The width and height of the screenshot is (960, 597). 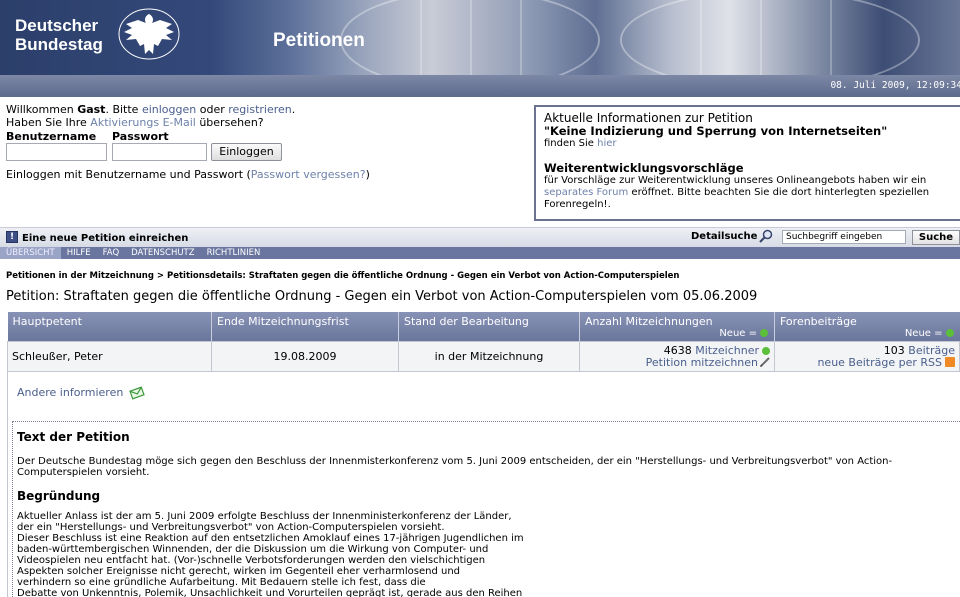 I want to click on search-button: Suche, so click(x=936, y=237).